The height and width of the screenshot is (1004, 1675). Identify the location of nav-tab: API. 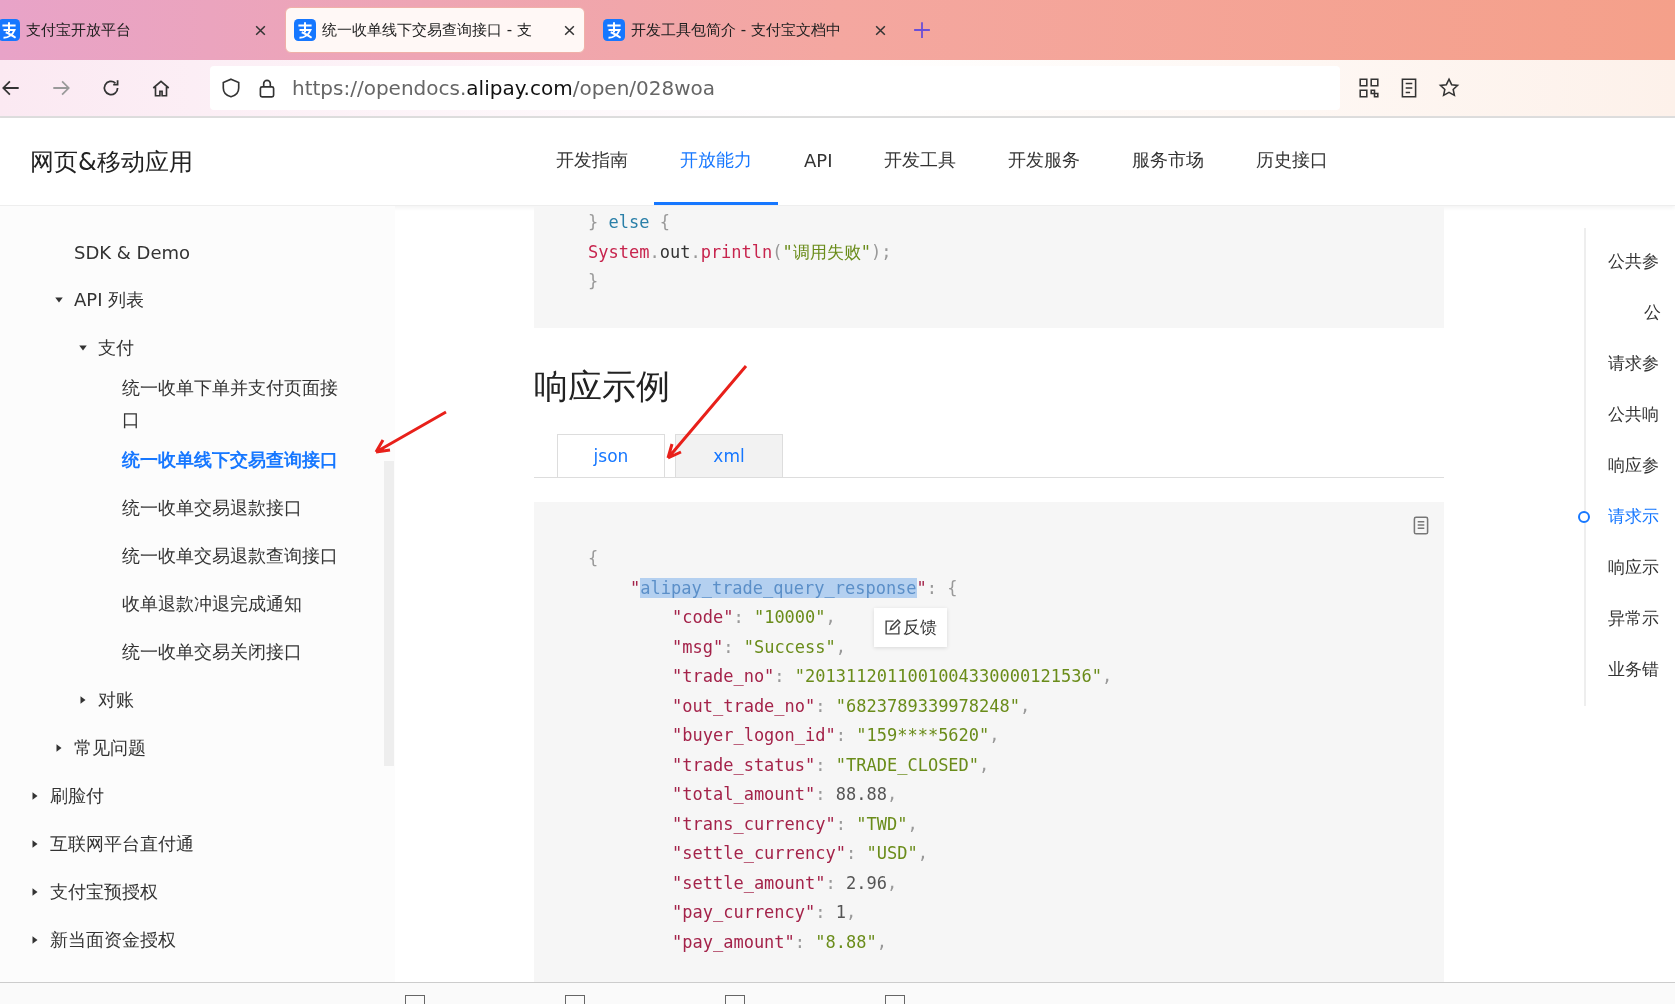
(818, 161).